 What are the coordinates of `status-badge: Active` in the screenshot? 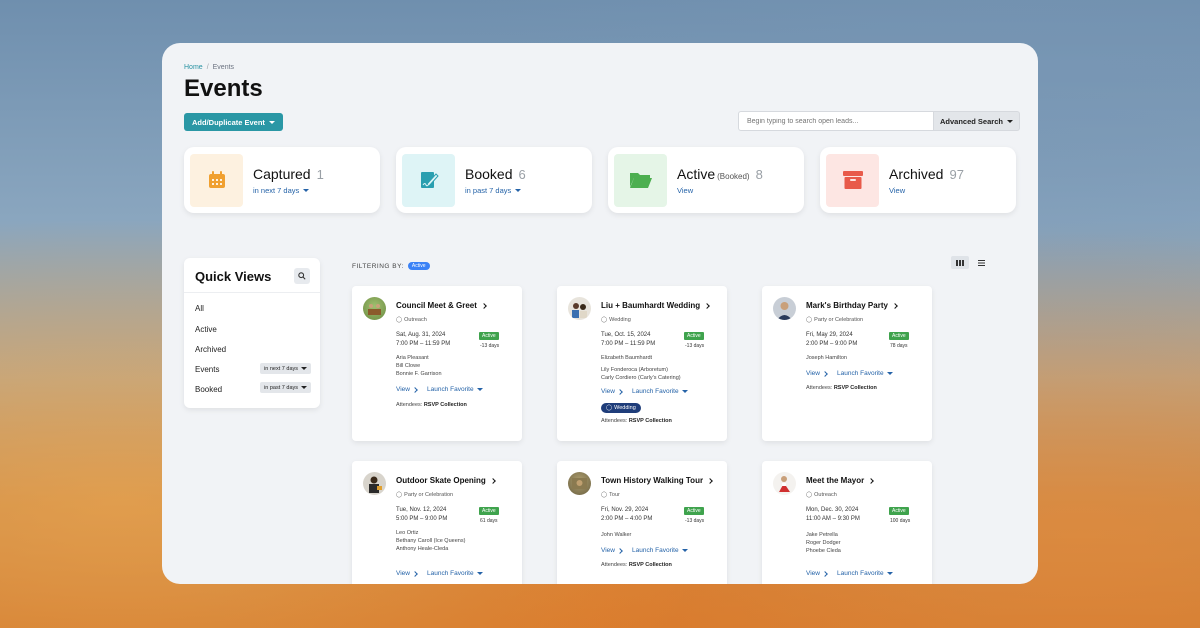 It's located at (694, 336).